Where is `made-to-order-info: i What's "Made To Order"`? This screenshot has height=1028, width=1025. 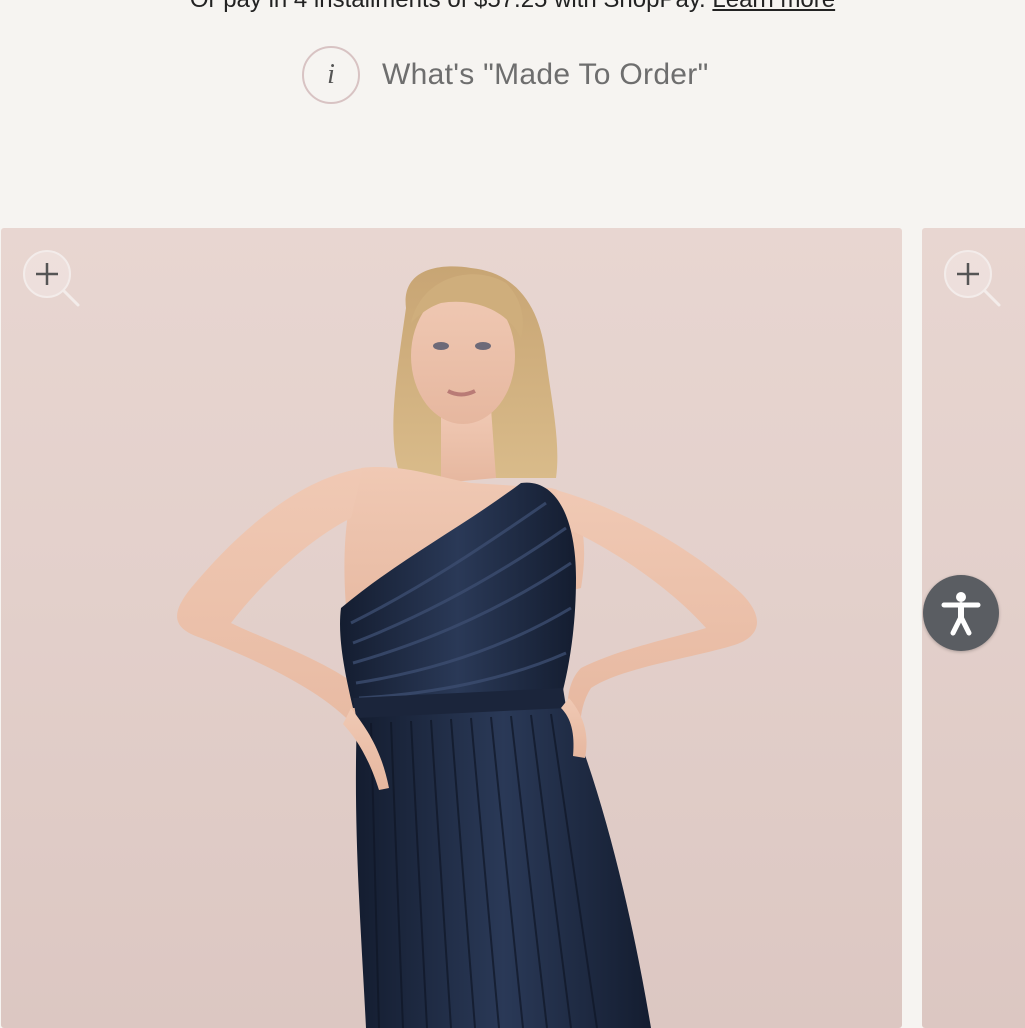
made-to-order-info: i What's "Made To Order" is located at coordinates (505, 75).